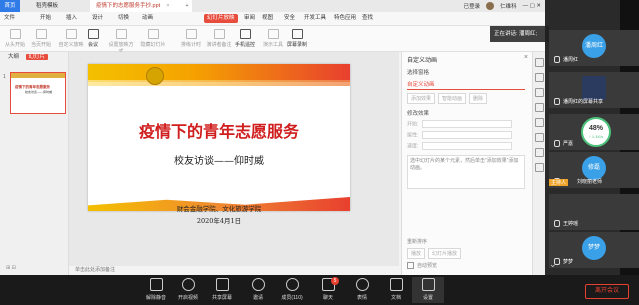  What do you see at coordinates (396, 289) in the screenshot?
I see `control-document: 文档` at bounding box center [396, 289].